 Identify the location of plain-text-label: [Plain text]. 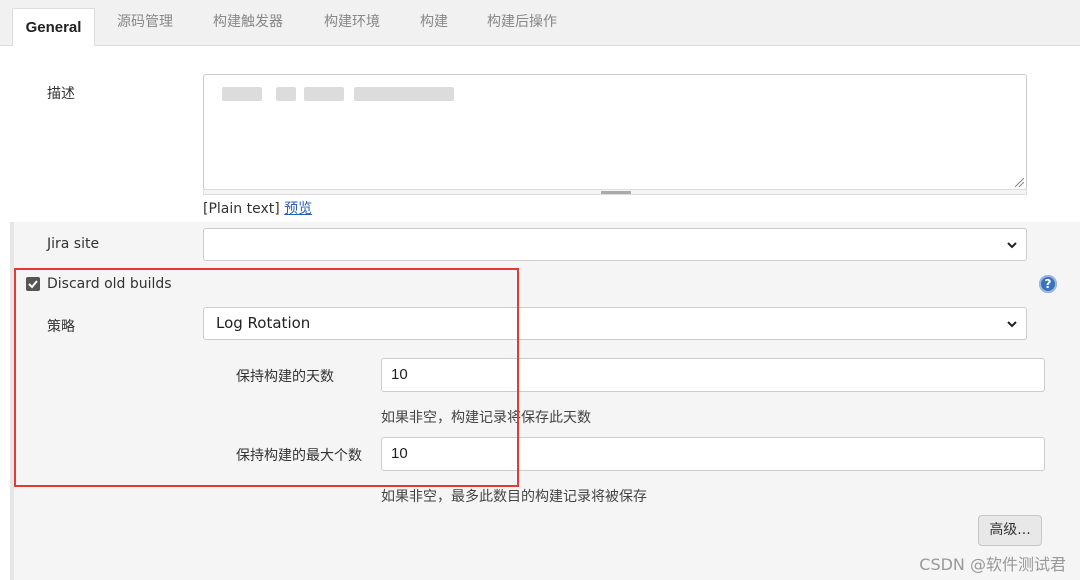
(241, 209).